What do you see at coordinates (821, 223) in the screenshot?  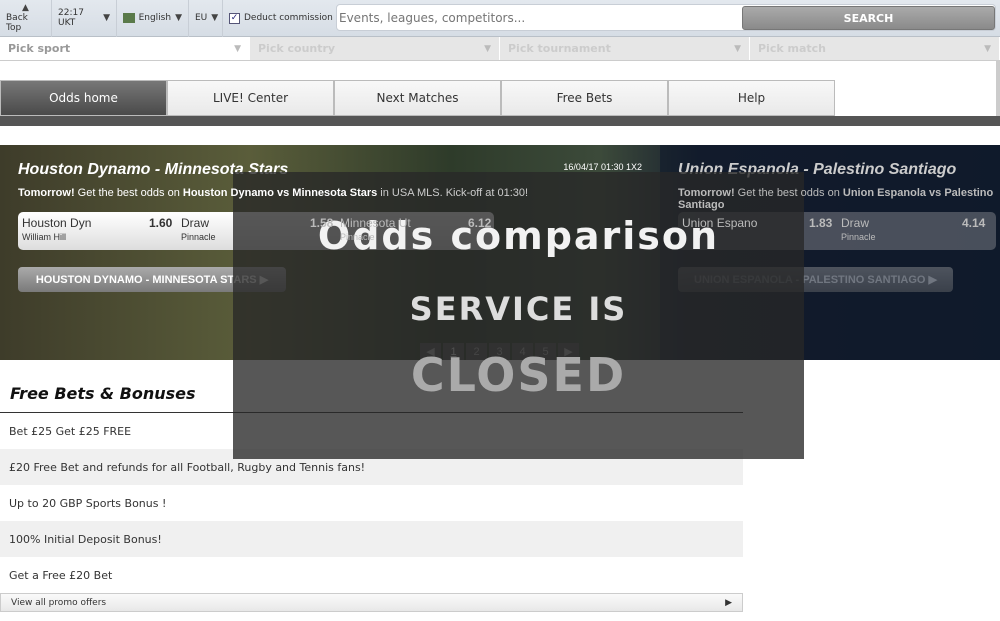 I see `home-odds: 1.83` at bounding box center [821, 223].